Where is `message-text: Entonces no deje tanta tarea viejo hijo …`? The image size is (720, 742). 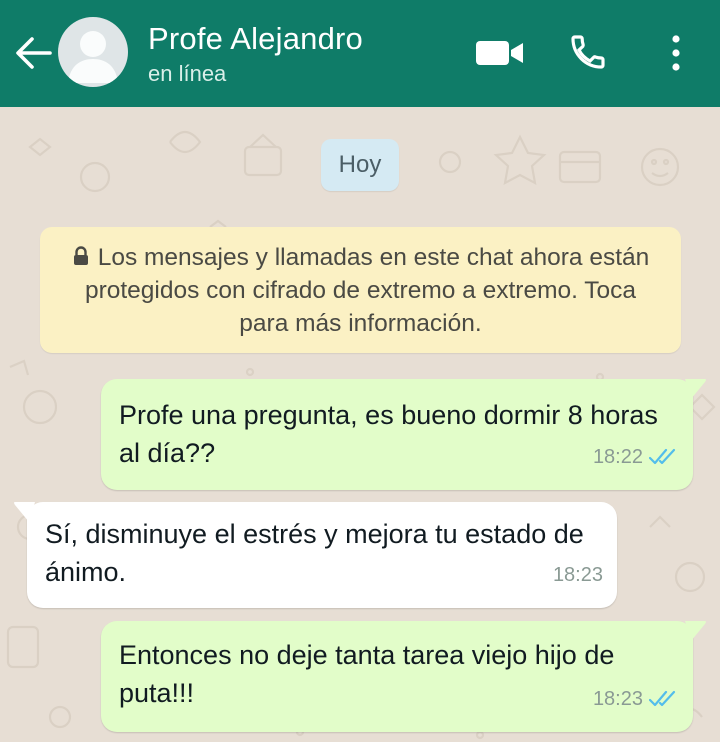 message-text: Entonces no deje tanta tarea viejo hijo … is located at coordinates (367, 674).